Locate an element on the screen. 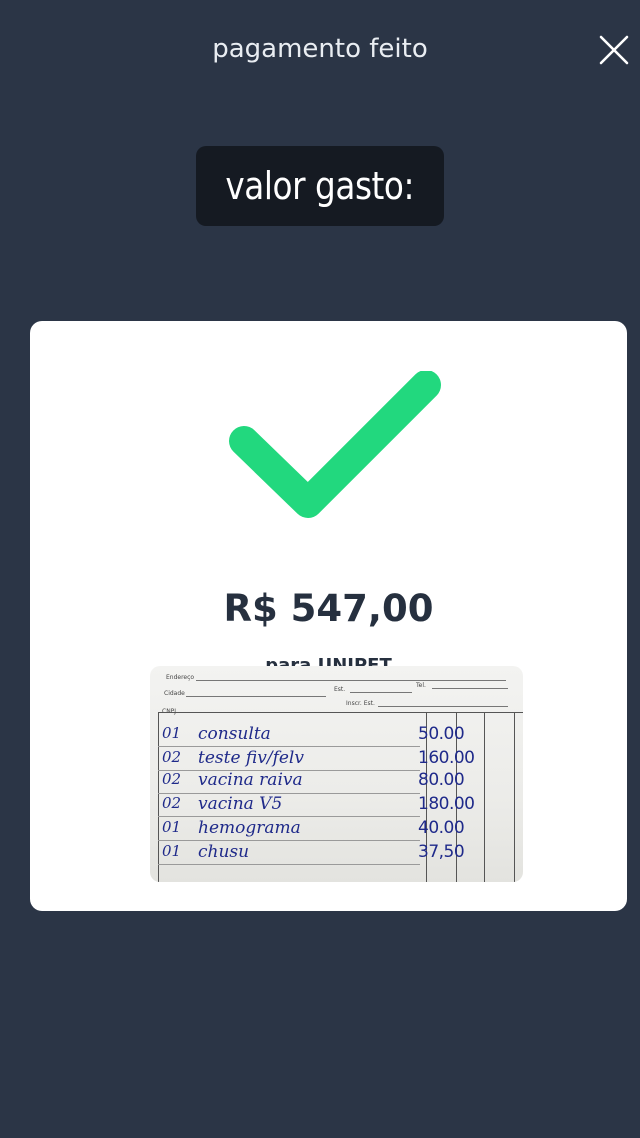  receipt-label-cidade: Cidade is located at coordinates (174, 693).